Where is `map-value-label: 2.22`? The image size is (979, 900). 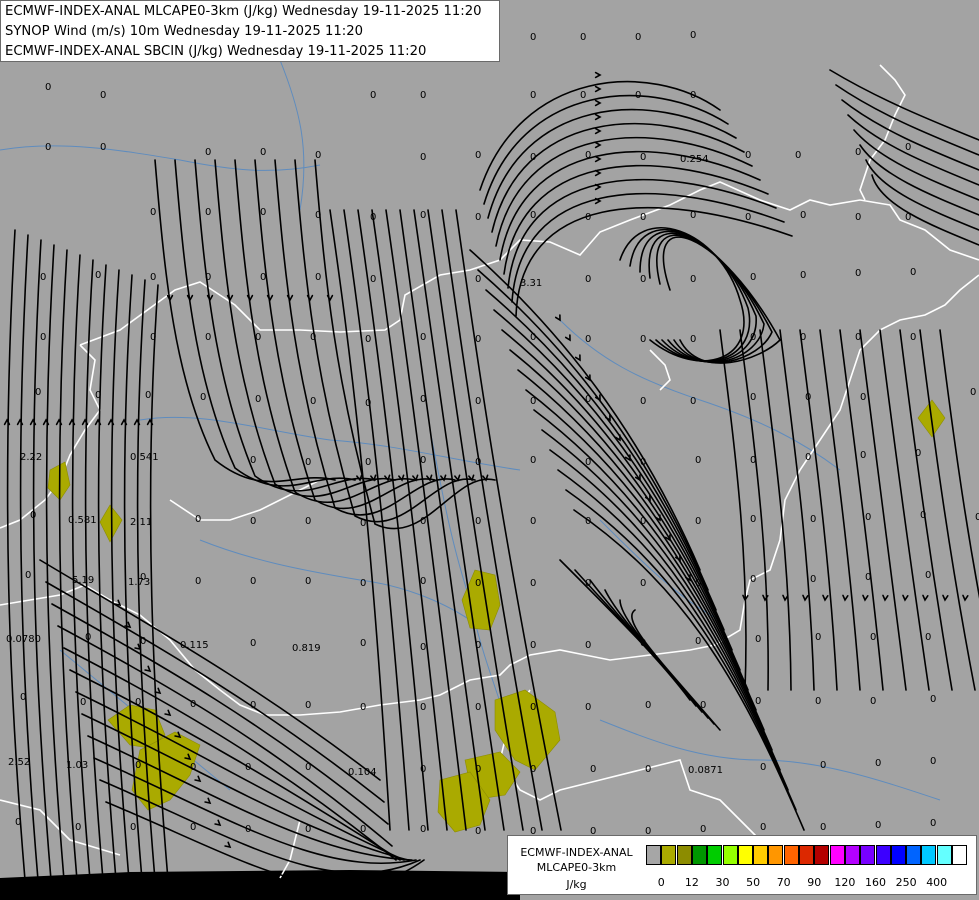
map-value-label: 2.22 is located at coordinates (31, 457).